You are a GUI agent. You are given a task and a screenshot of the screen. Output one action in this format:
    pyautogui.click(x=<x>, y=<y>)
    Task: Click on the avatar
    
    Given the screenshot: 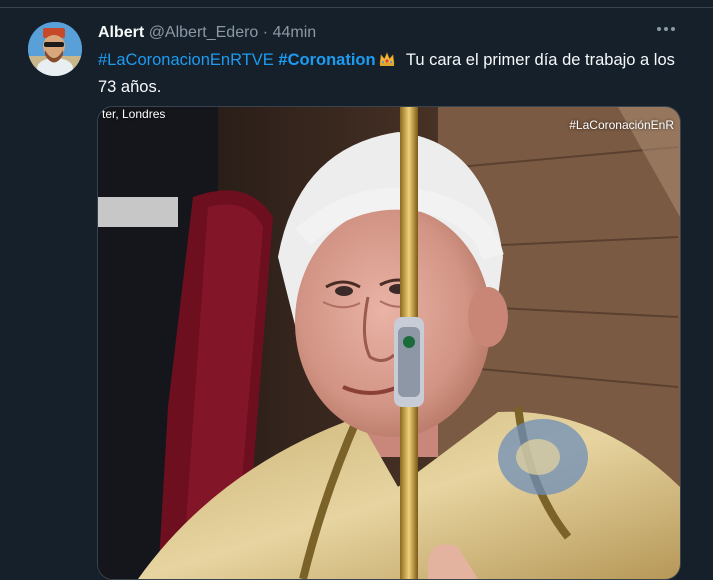 What is the action you would take?
    pyautogui.click(x=55, y=49)
    